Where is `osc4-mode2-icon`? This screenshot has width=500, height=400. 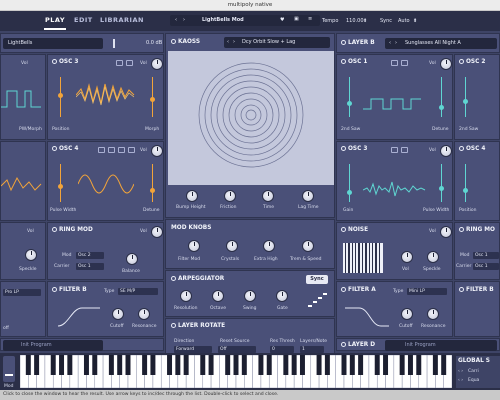
osc4-mode2-icon is located at coordinates (111, 150).